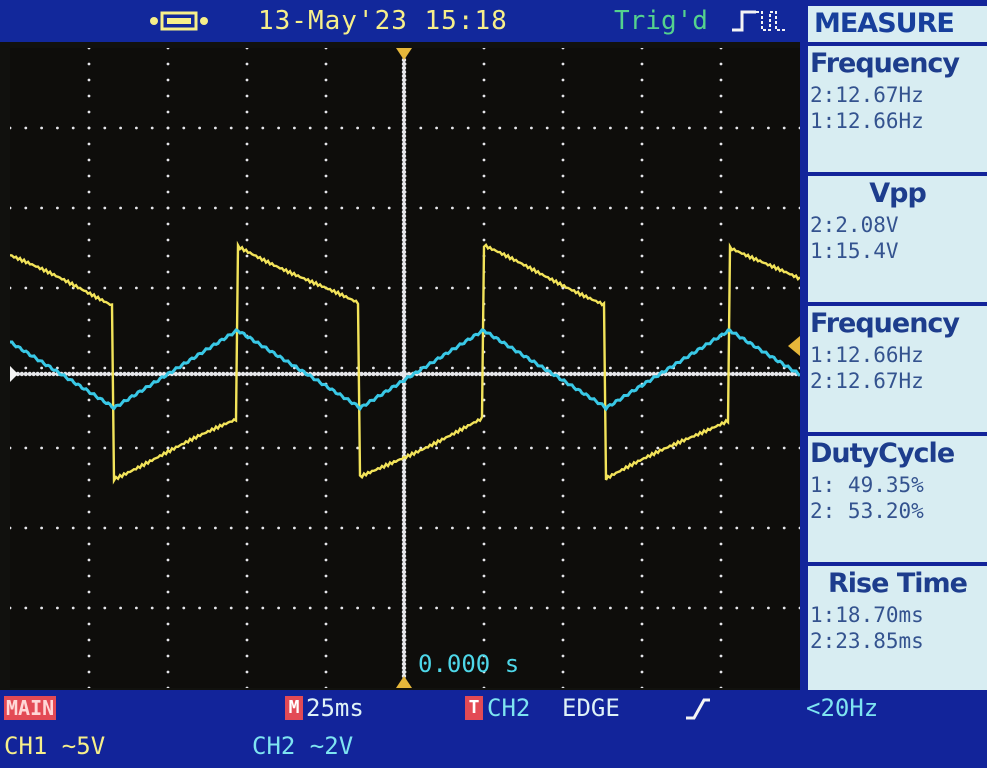 This screenshot has height=768, width=987. I want to click on timebase-marker: M, so click(294, 708).